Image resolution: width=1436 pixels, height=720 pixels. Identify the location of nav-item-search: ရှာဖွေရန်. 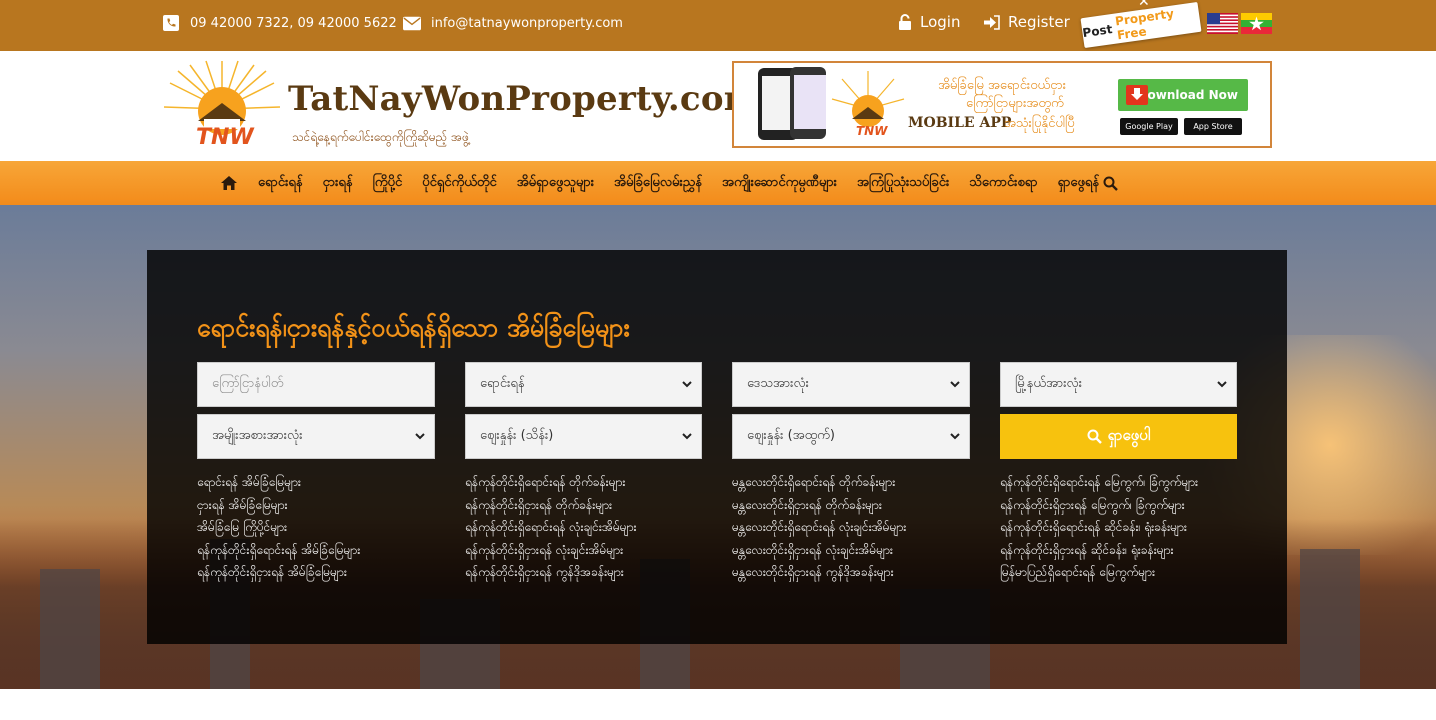
(1088, 183).